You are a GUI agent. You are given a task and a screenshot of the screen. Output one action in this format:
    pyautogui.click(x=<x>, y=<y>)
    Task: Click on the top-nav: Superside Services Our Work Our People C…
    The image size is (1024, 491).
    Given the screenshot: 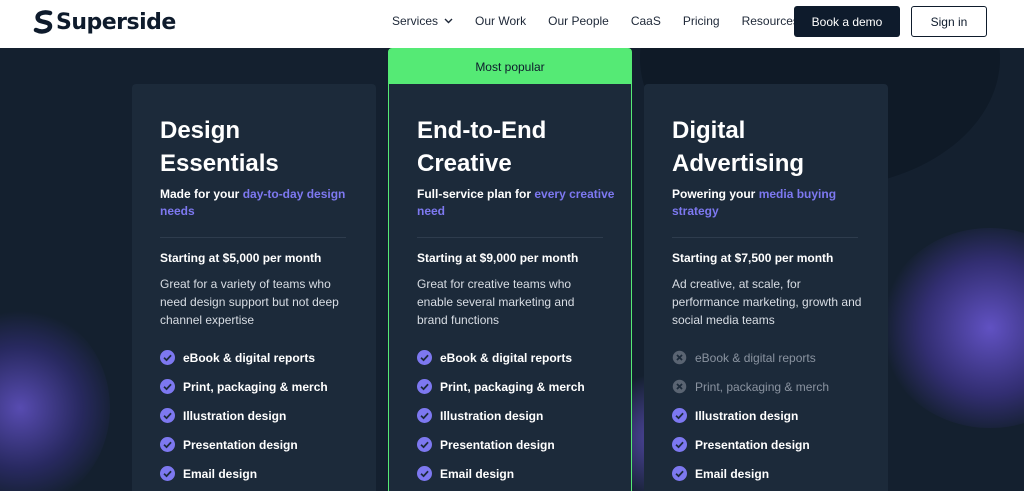 What is the action you would take?
    pyautogui.click(x=512, y=24)
    